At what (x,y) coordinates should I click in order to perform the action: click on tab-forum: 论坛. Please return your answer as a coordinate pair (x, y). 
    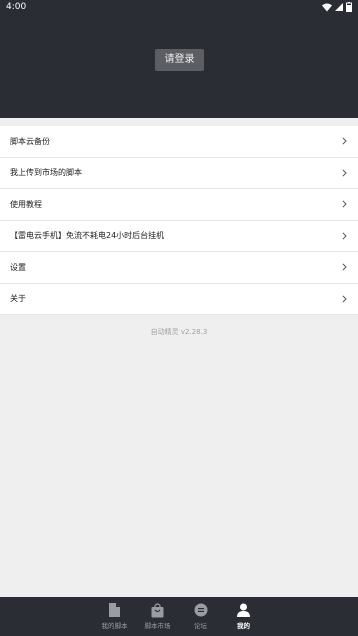
    Looking at the image, I should click on (200, 616).